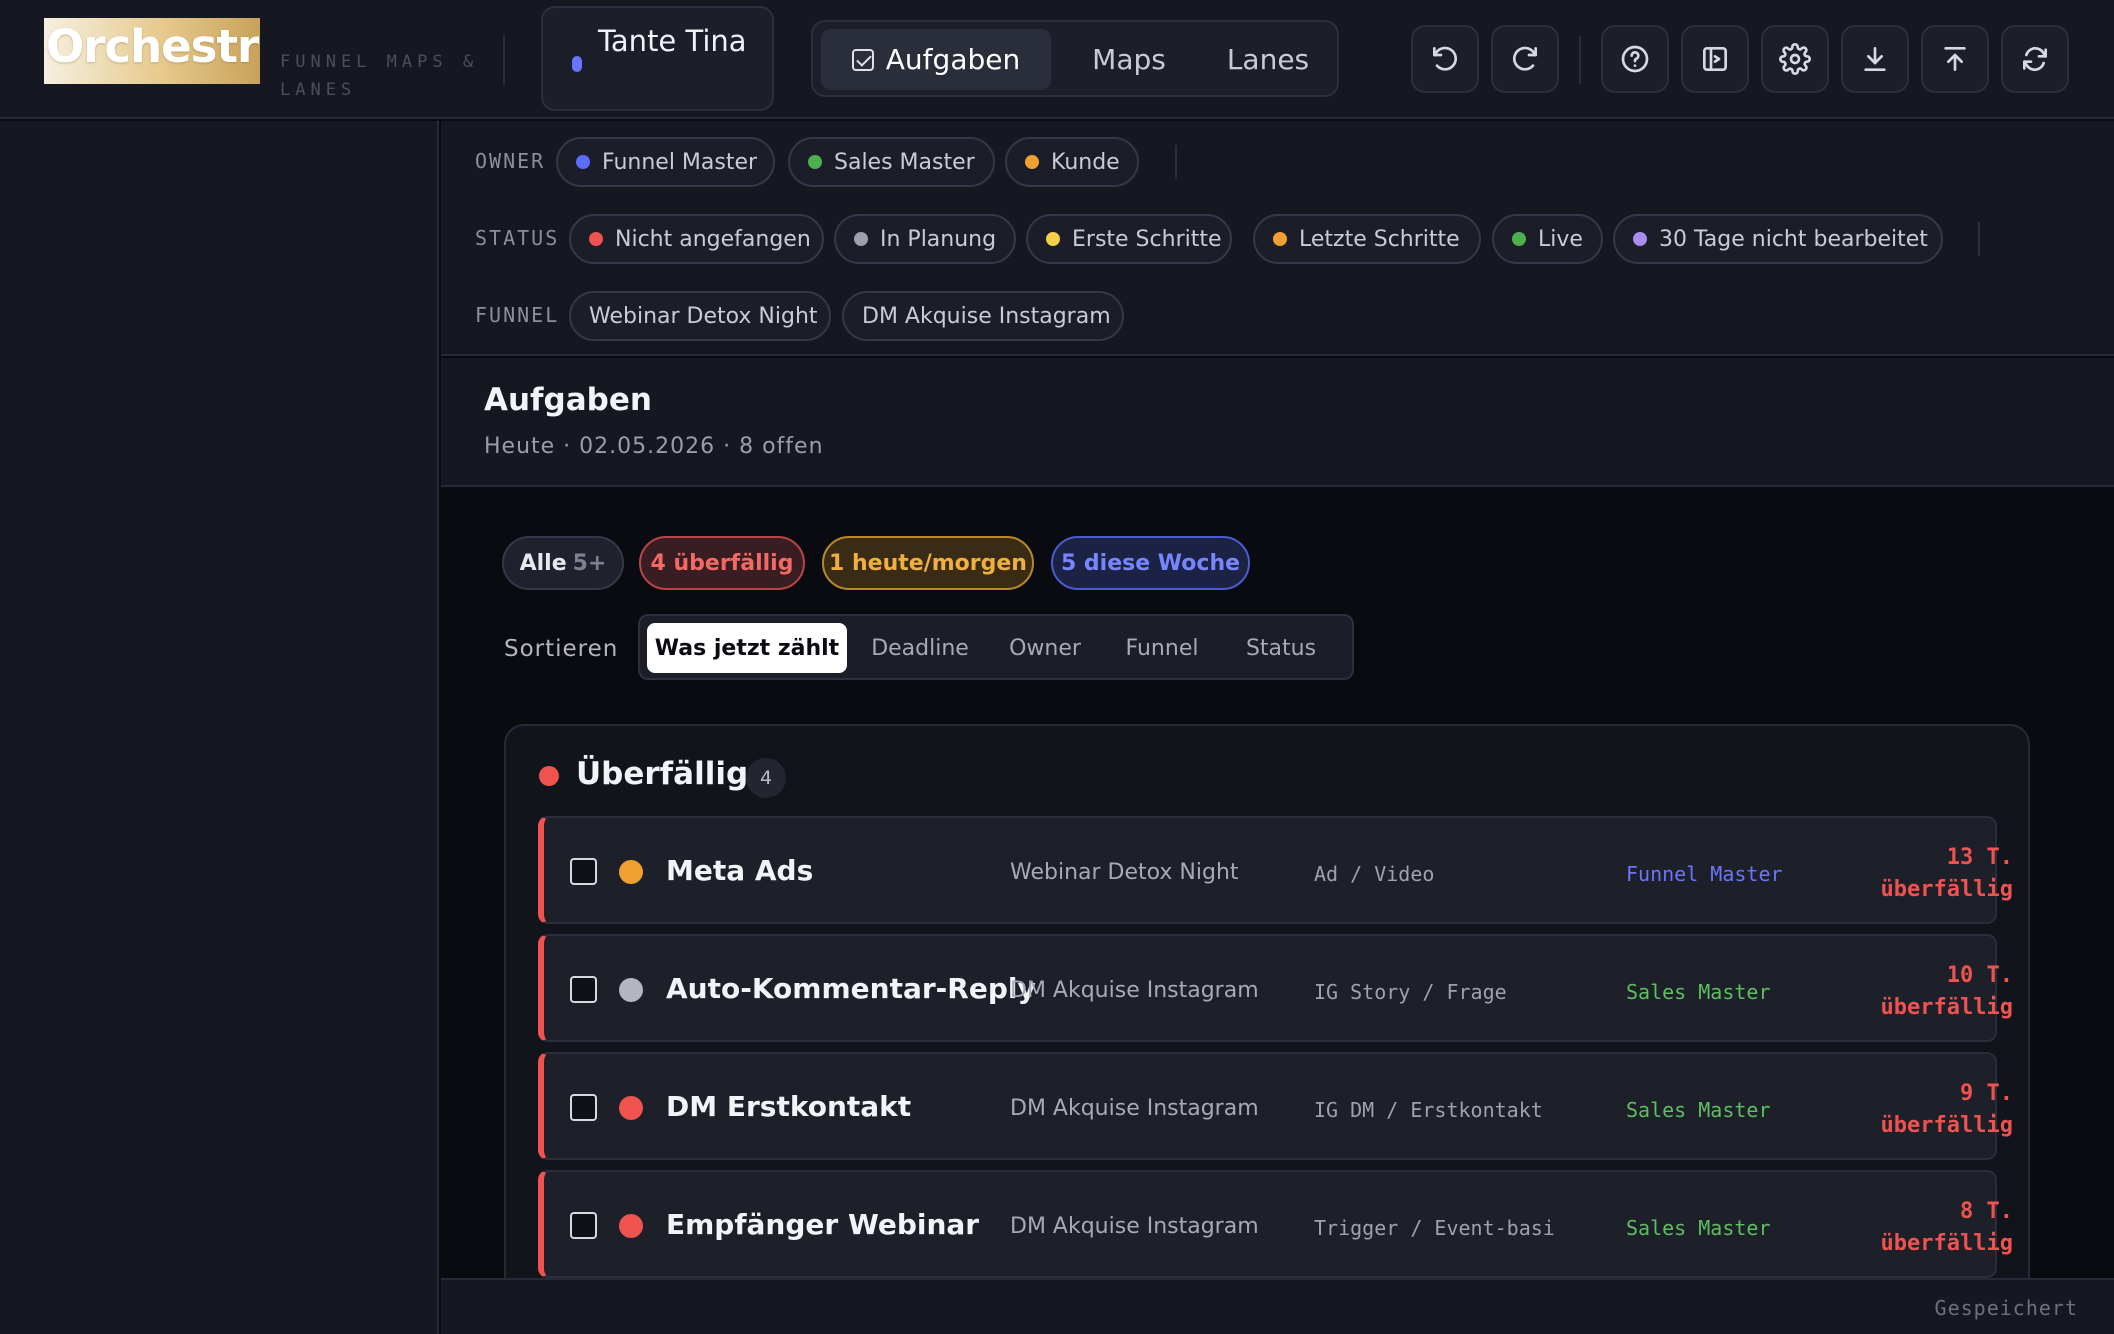 The height and width of the screenshot is (1334, 2114). Describe the element at coordinates (1715, 59) in the screenshot. I see `panel-toggle-button` at that location.